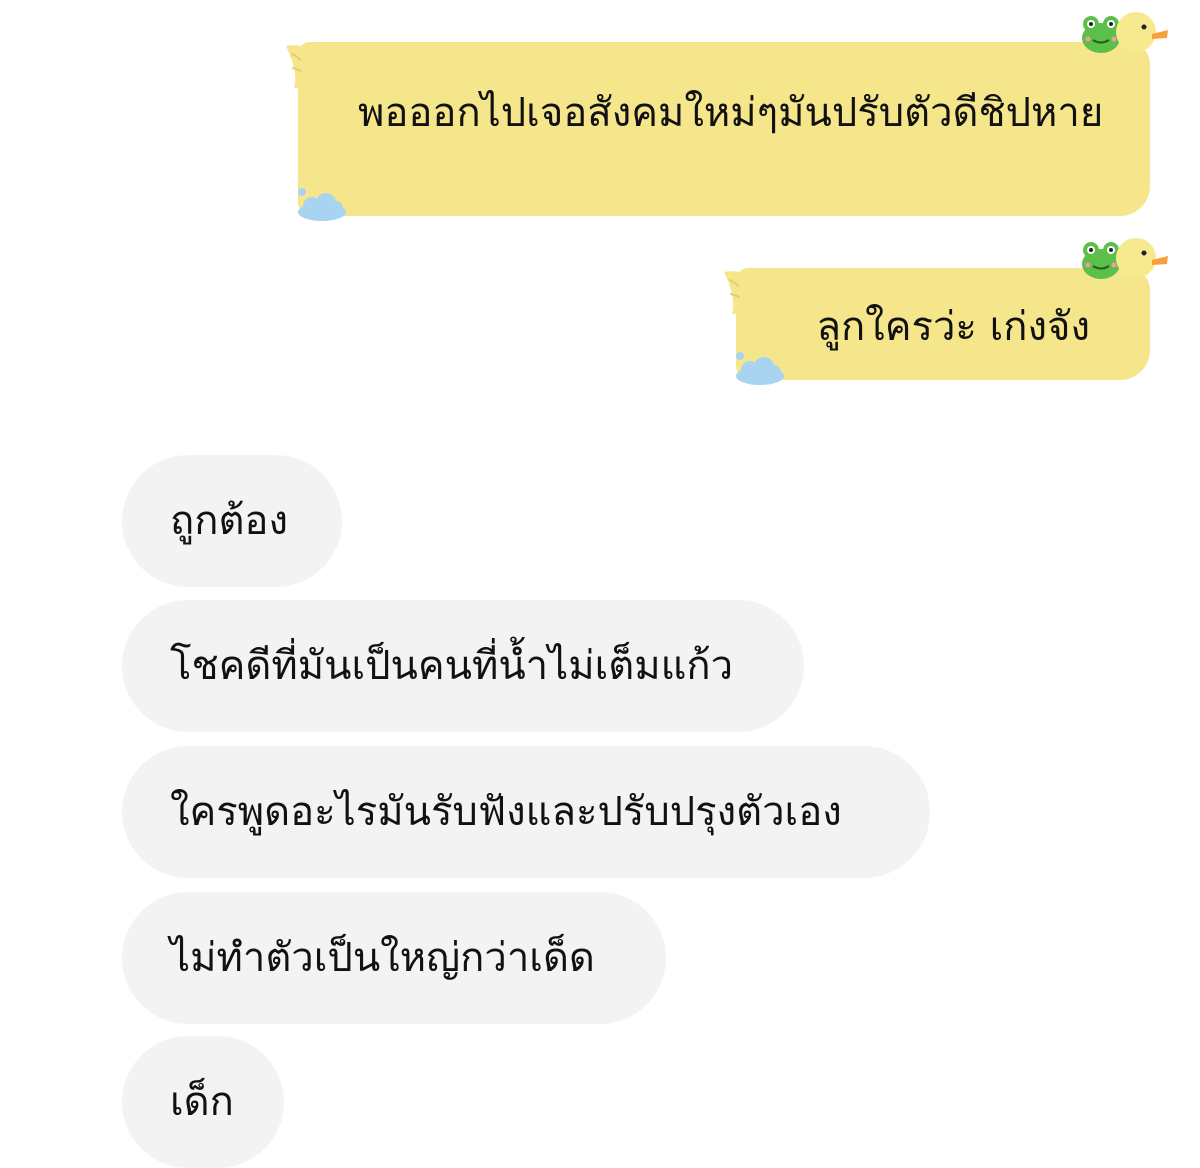  I want to click on received-bubble: ถูกต้อง, so click(232, 521).